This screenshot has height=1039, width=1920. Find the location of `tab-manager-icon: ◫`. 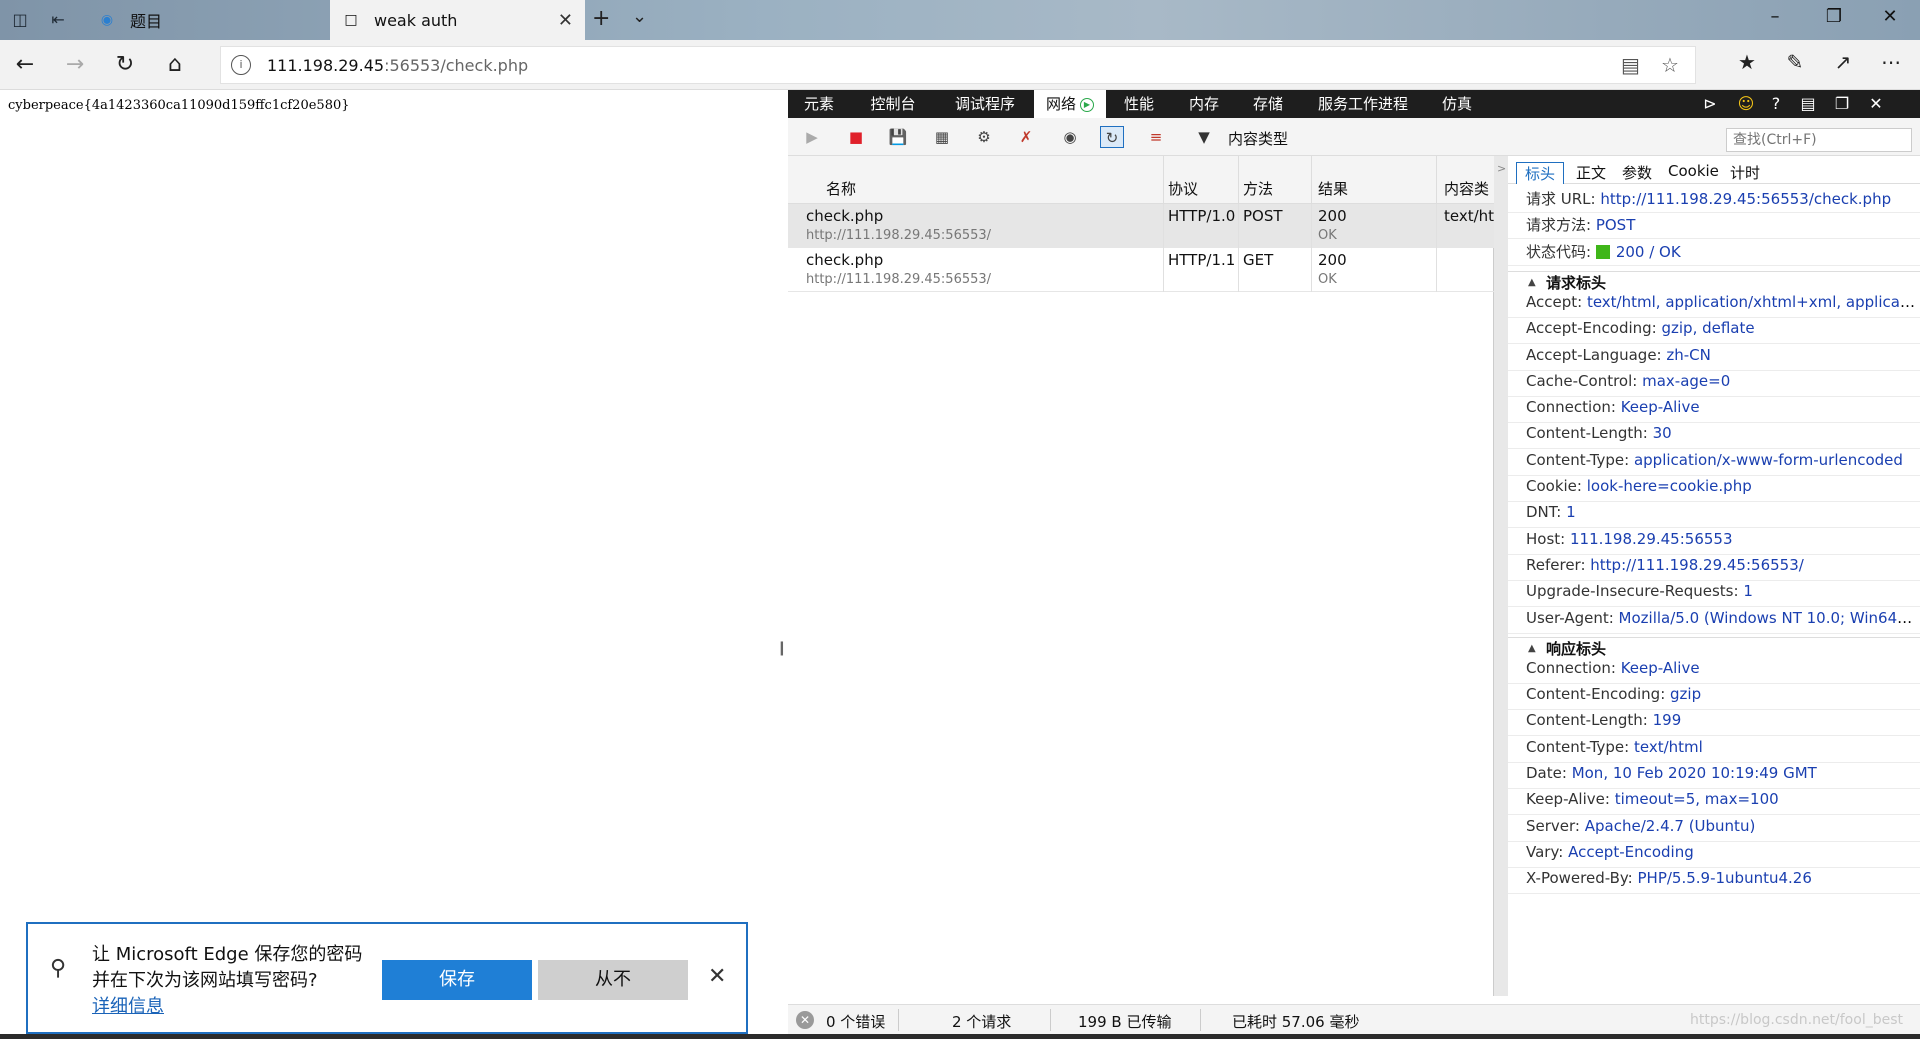

tab-manager-icon: ◫ is located at coordinates (20, 20).